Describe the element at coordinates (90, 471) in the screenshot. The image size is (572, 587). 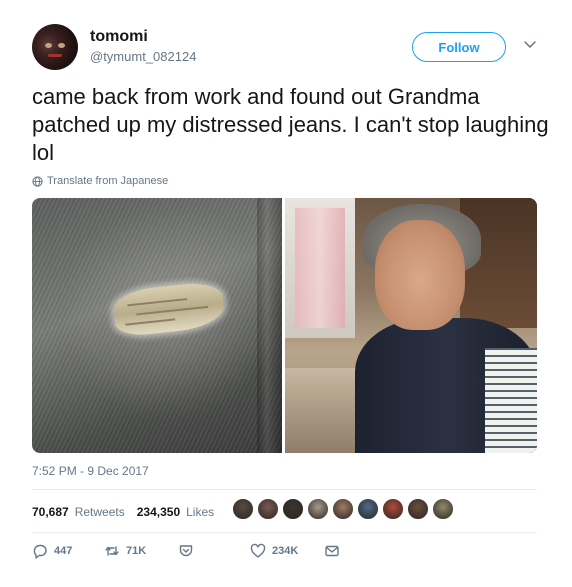
I see `tweet-timestamp: 7:52 PM - 9 Dec 2017` at that location.